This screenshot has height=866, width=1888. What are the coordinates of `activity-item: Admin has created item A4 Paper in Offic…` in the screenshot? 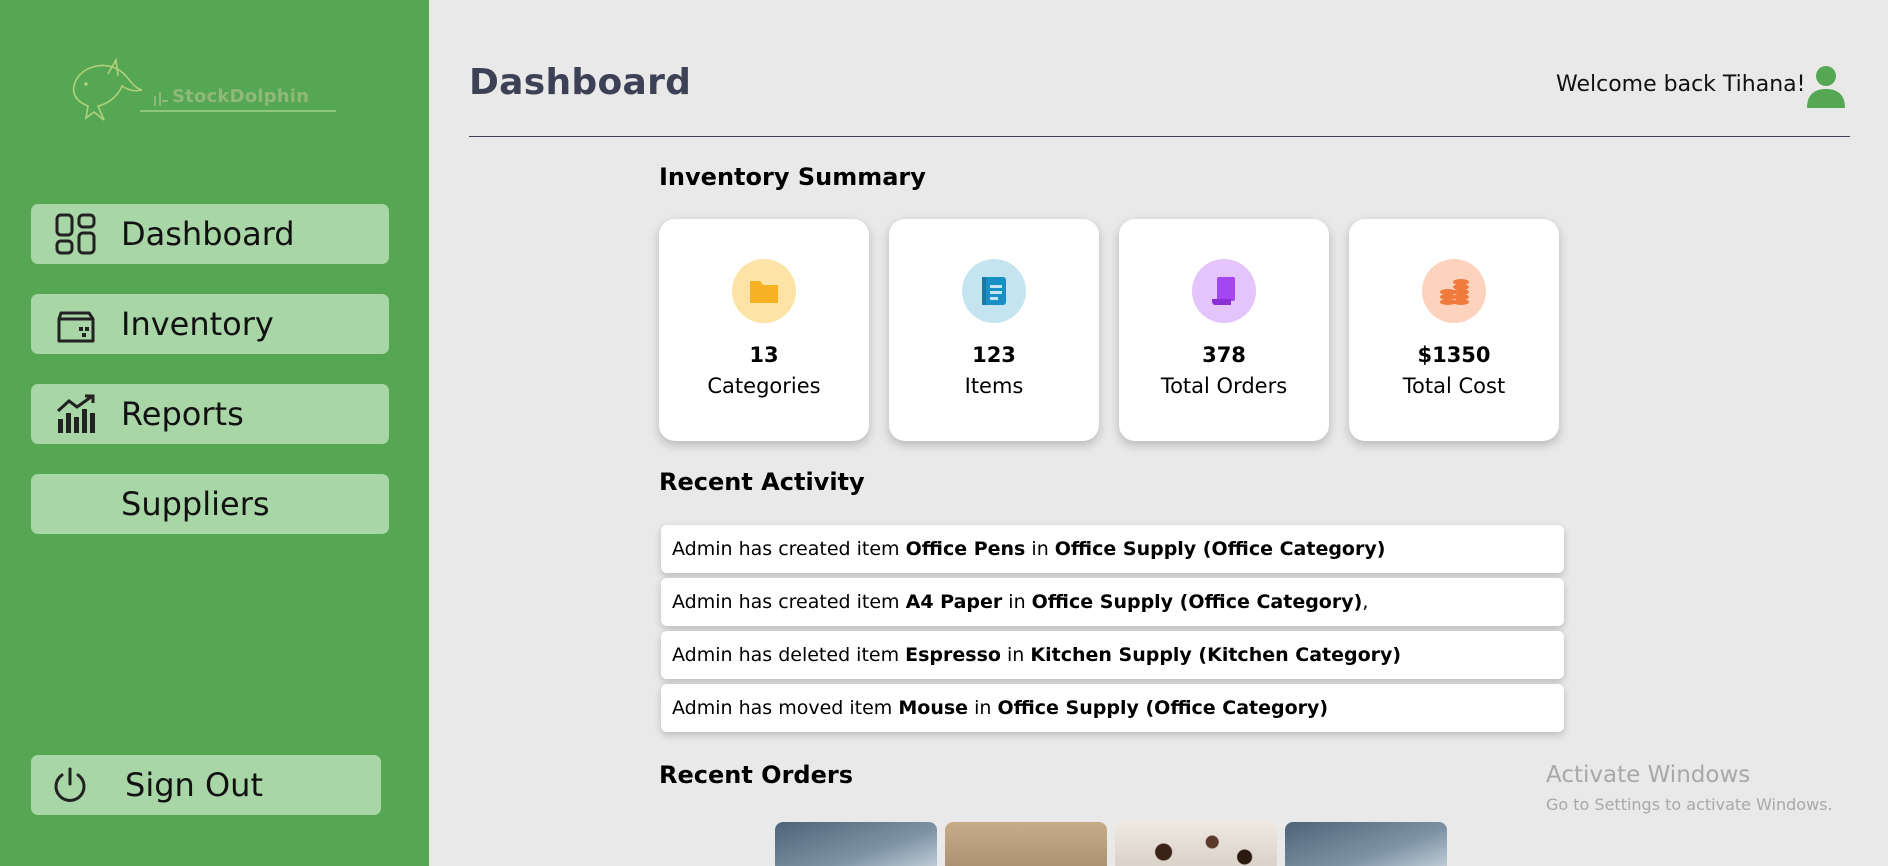 It's located at (1112, 602).